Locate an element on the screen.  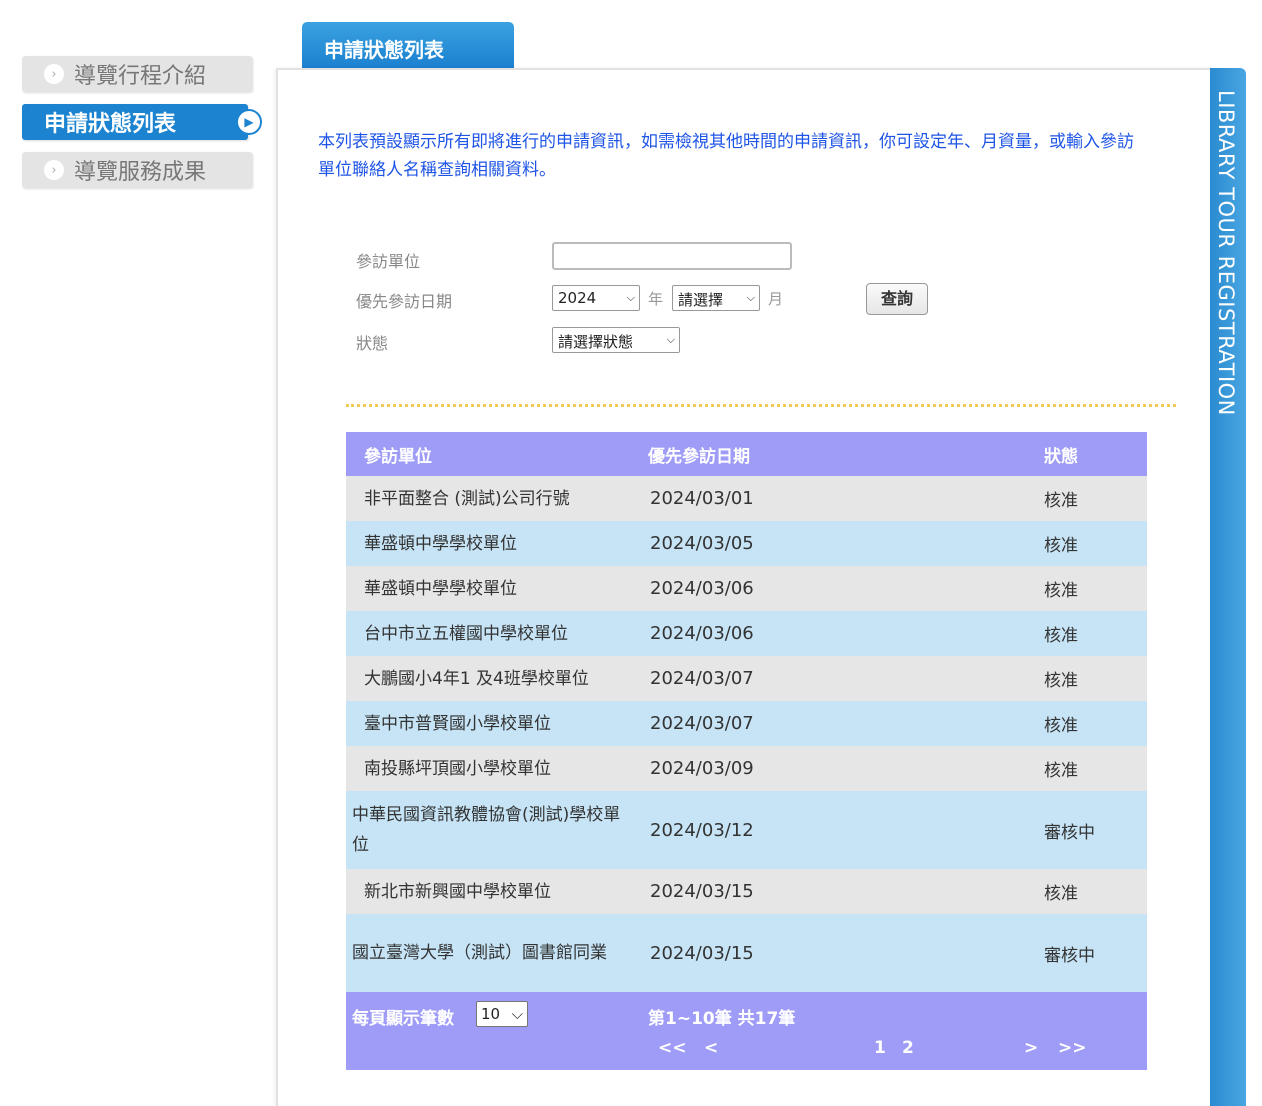
table-row: 國立臺灣大學（測試）圖書館同業 2024/03/15 審核中 is located at coordinates (746, 953).